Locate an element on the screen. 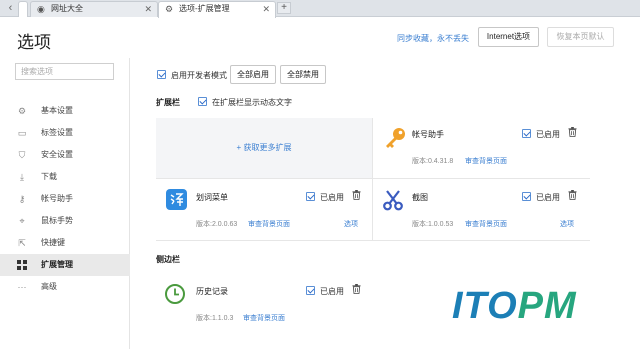 The image size is (640, 349). extension-version: 版本:1.0.0.53 is located at coordinates (433, 224).